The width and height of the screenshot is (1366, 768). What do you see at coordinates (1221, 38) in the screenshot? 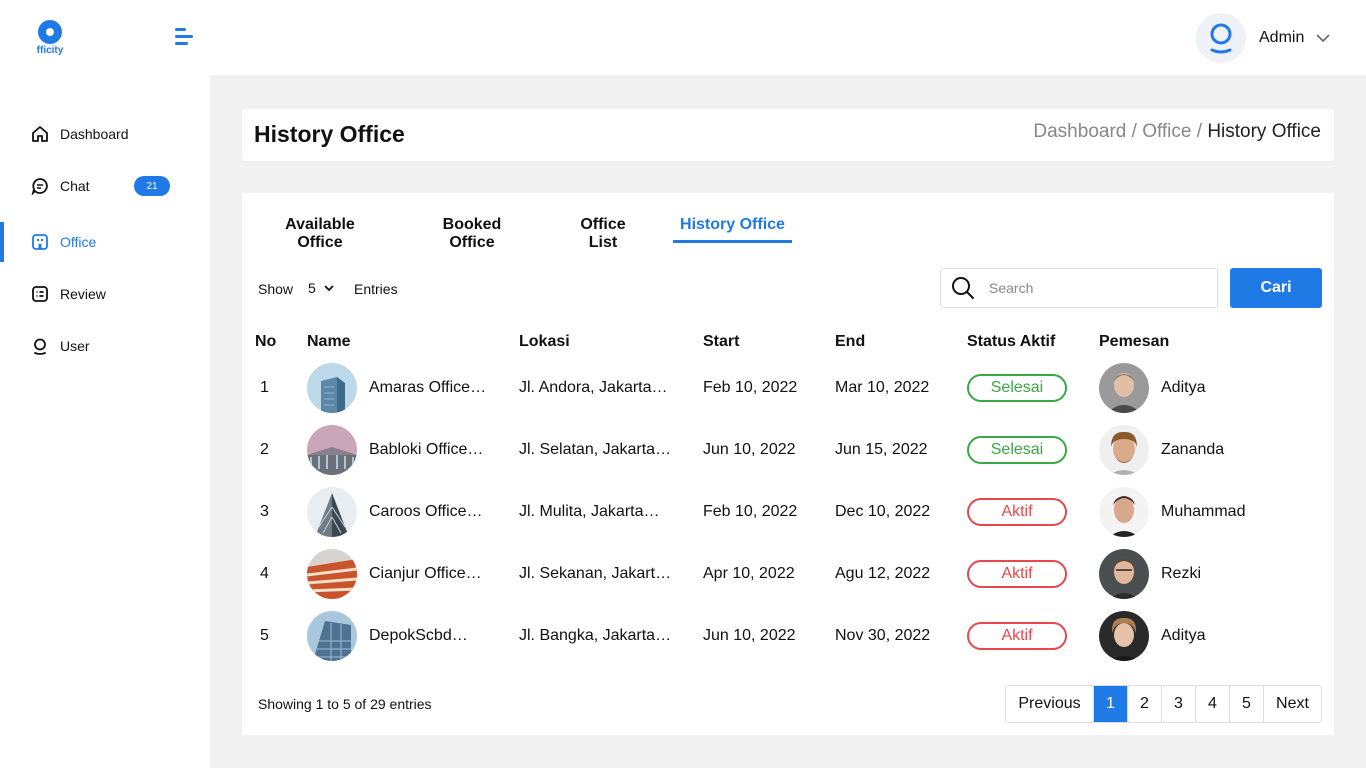
I see `avatar` at bounding box center [1221, 38].